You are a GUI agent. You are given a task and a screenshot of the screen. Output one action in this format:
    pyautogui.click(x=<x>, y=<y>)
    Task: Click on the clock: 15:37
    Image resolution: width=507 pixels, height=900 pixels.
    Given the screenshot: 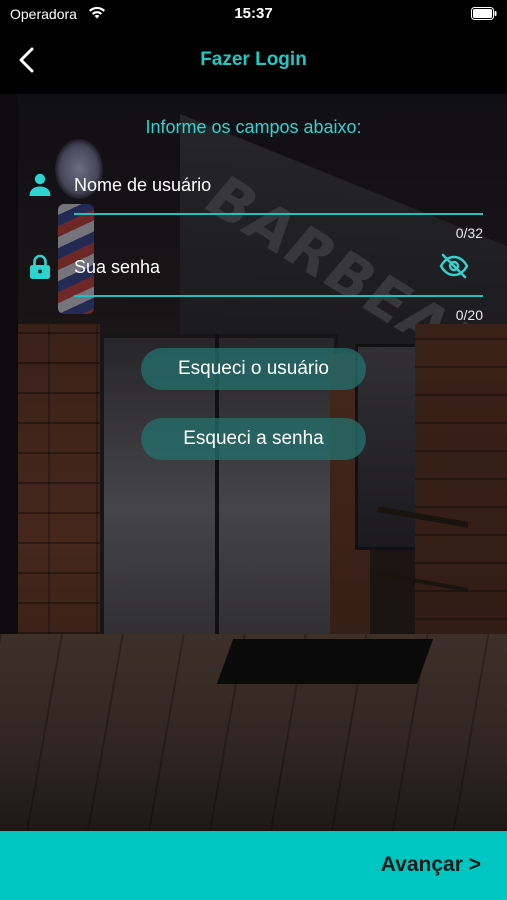 What is the action you would take?
    pyautogui.click(x=253, y=13)
    